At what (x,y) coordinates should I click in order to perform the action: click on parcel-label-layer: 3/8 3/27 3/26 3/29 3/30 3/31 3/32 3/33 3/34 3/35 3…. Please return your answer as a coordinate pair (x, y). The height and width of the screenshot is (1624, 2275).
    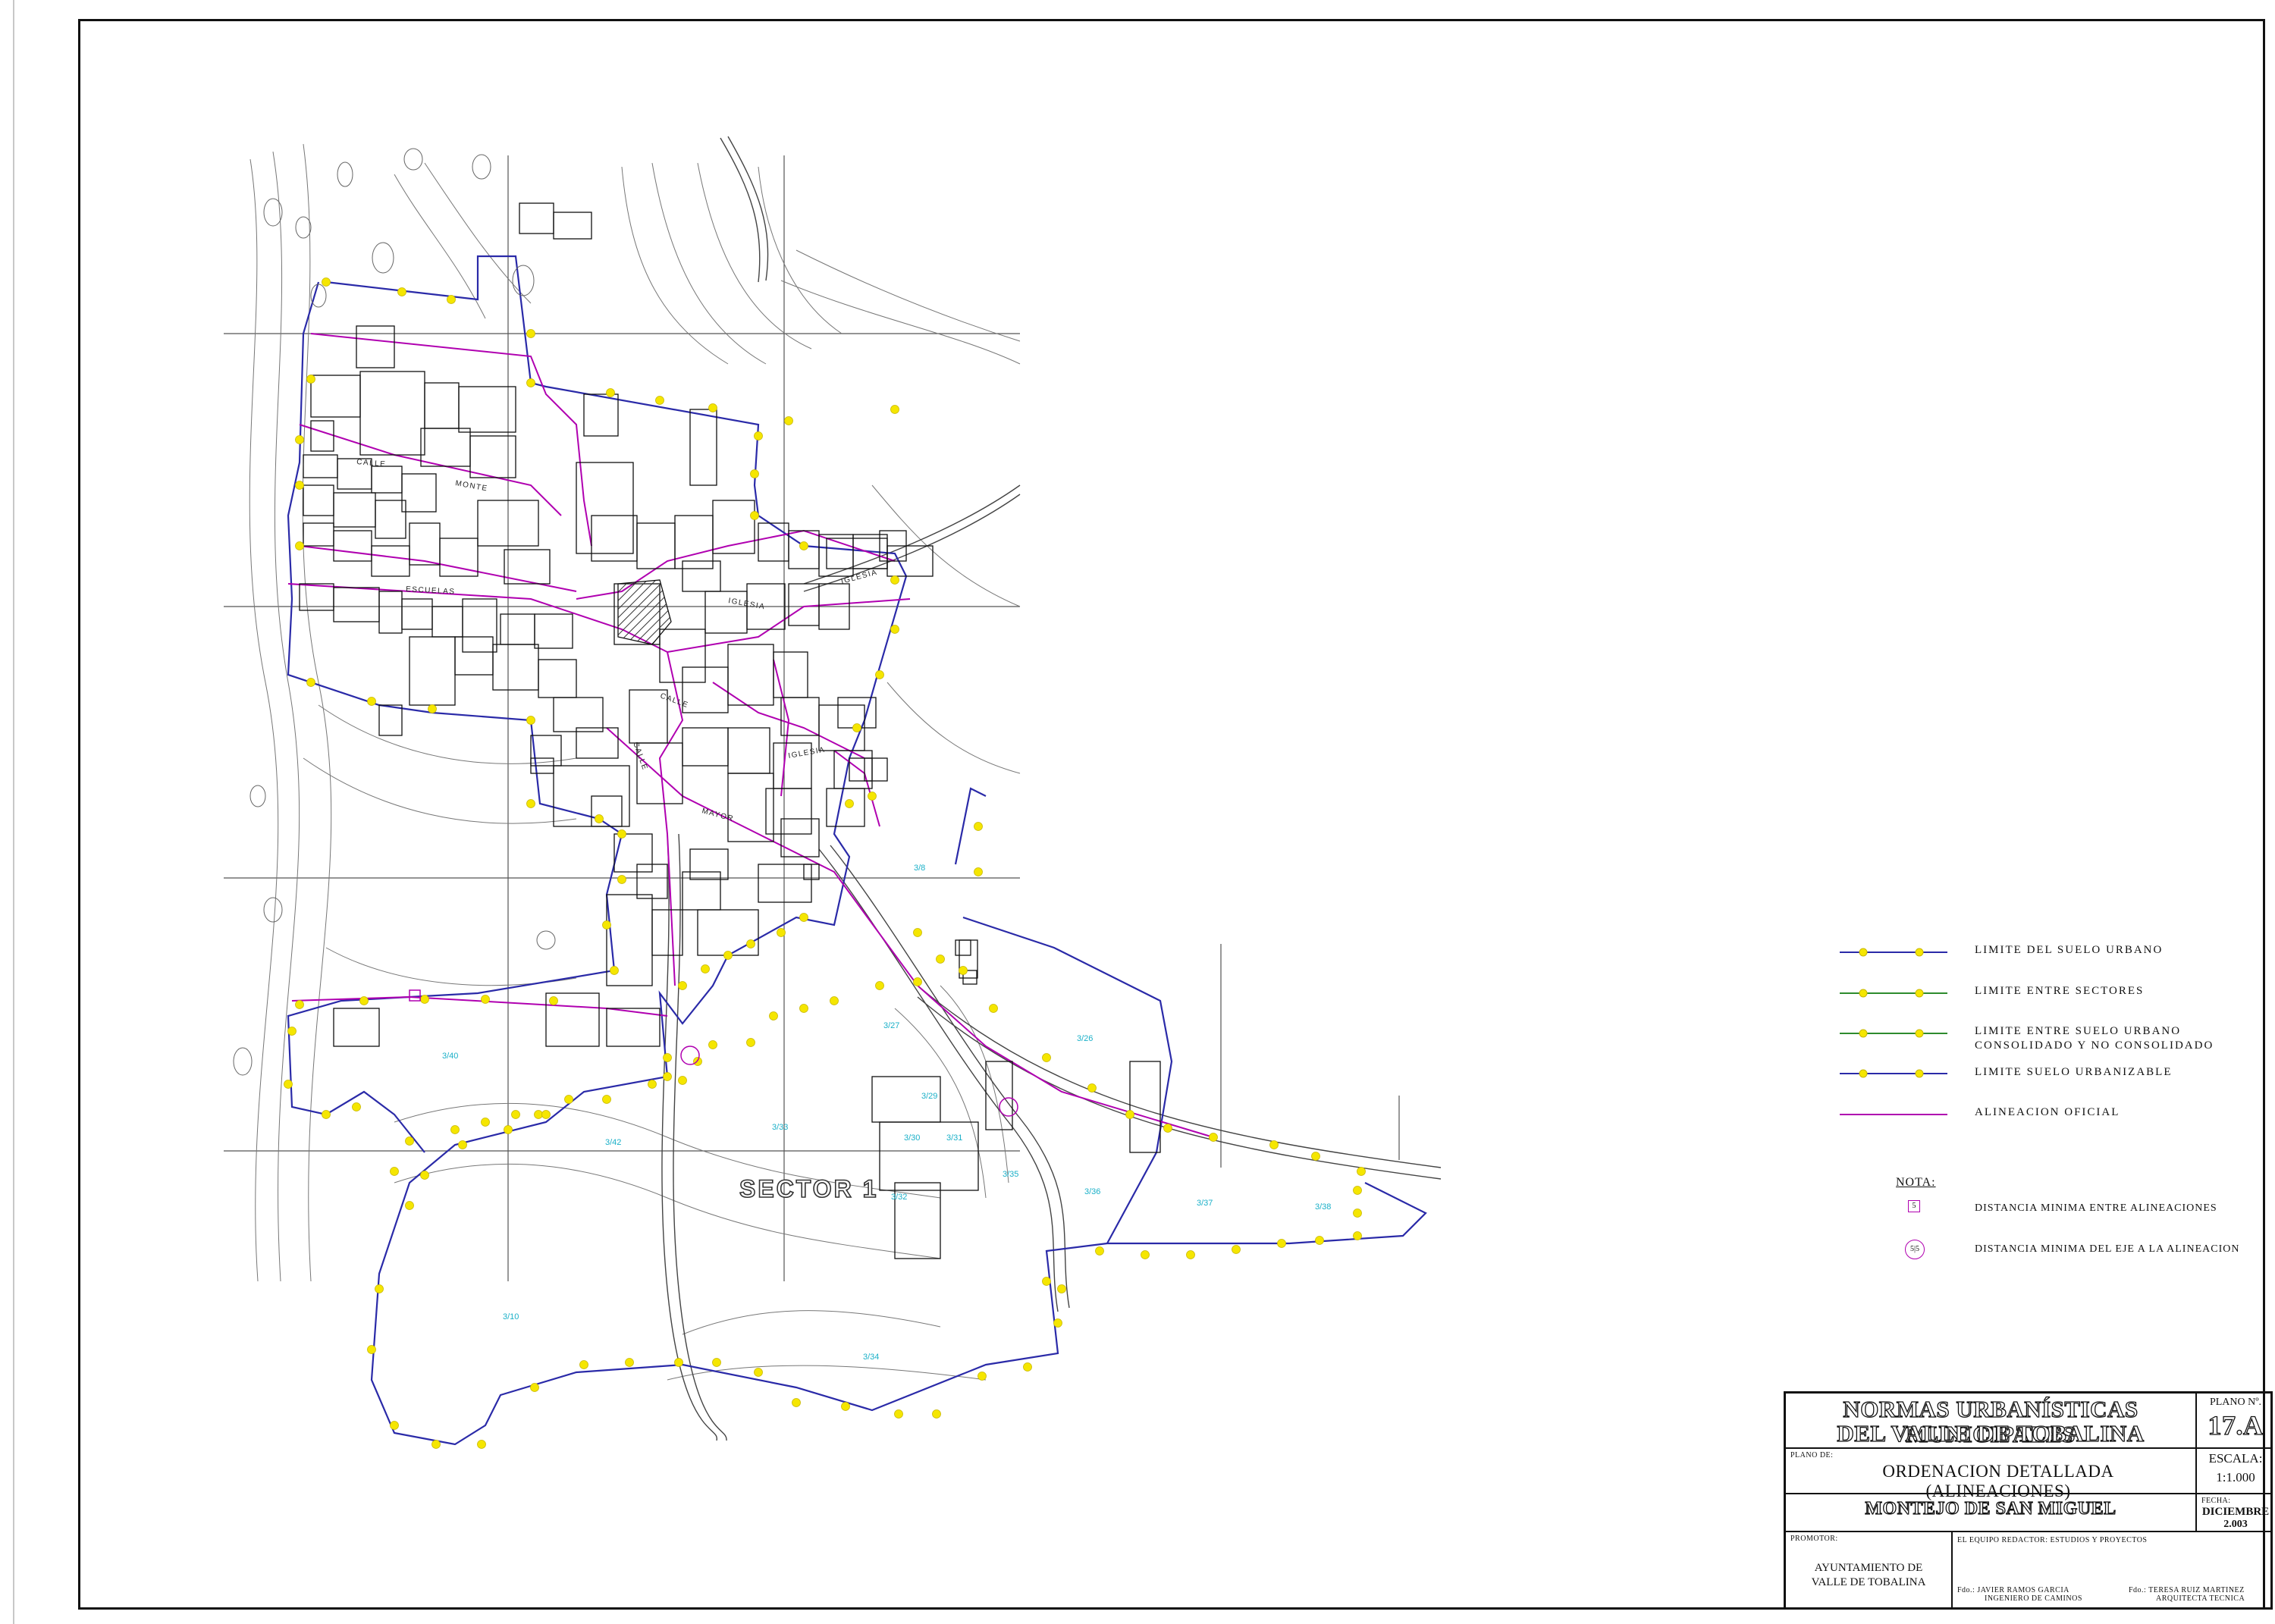
    Looking at the image, I should click on (886, 1113).